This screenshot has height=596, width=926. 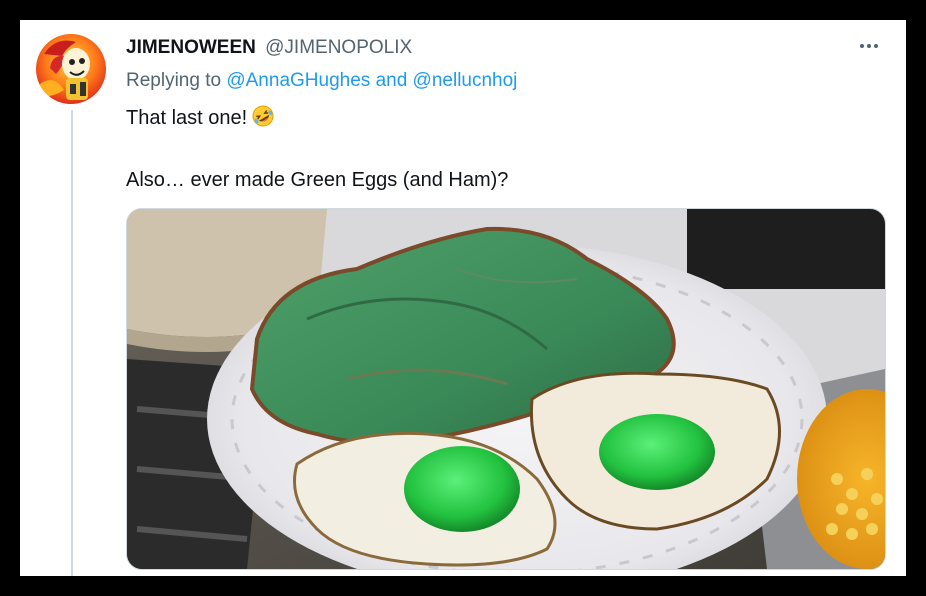 What do you see at coordinates (71, 69) in the screenshot?
I see `avatar` at bounding box center [71, 69].